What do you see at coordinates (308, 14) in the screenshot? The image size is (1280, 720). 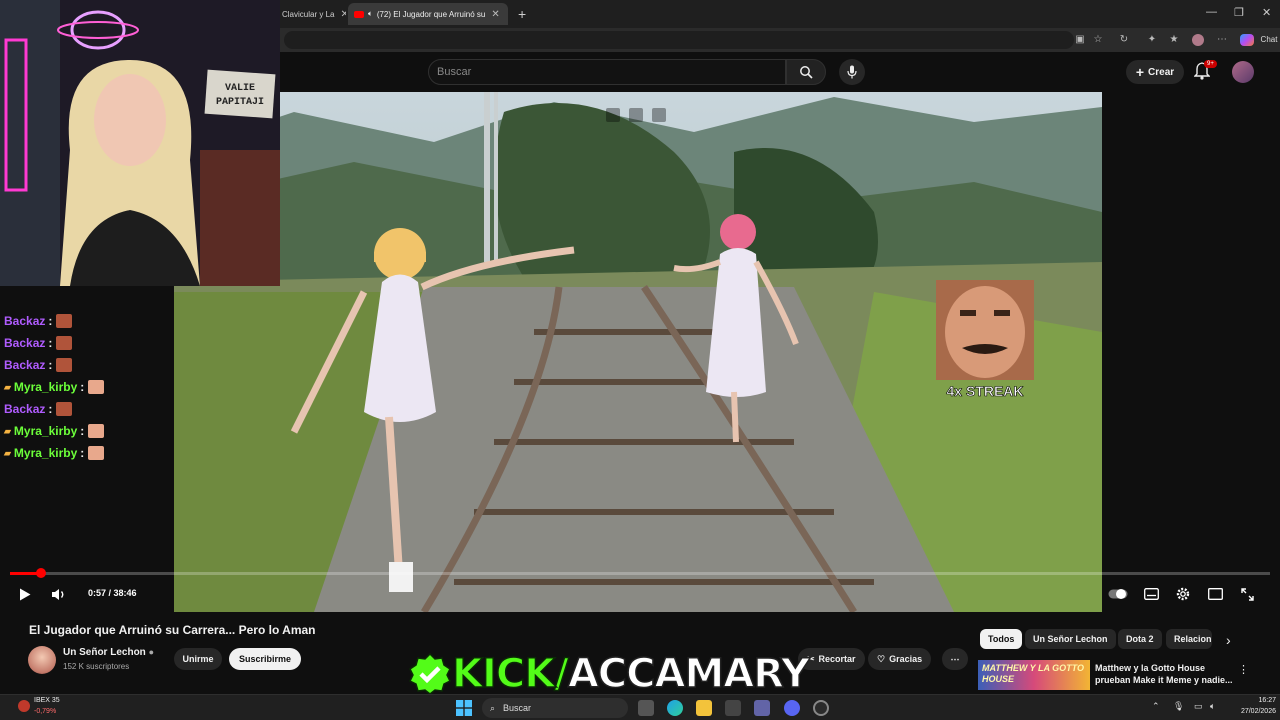 I see `tab-label: Clavicular y La` at bounding box center [308, 14].